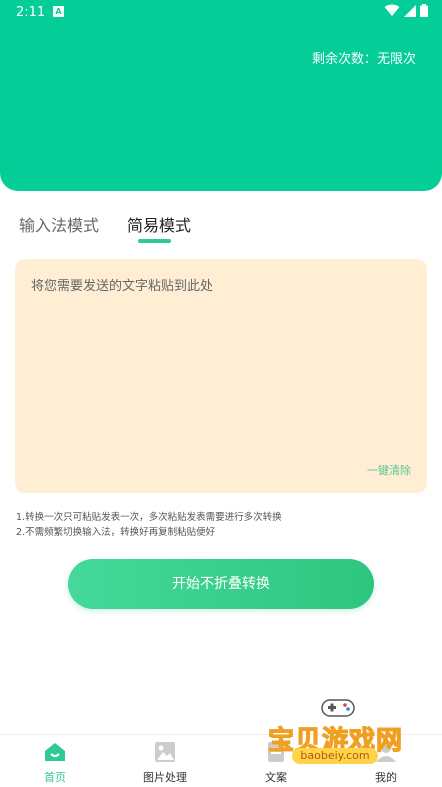  What do you see at coordinates (424, 10) in the screenshot?
I see `battery-icon` at bounding box center [424, 10].